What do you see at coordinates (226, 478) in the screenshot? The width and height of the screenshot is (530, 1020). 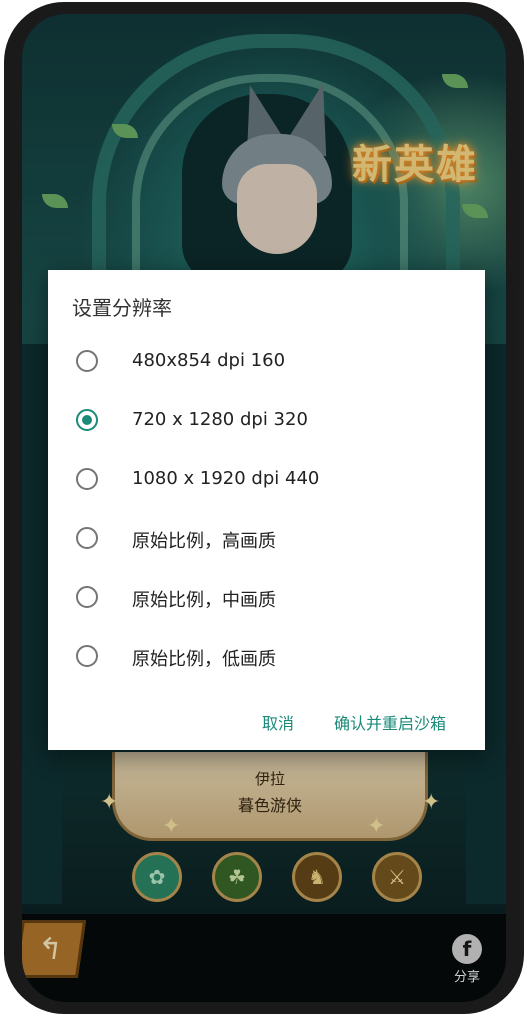 I see `option-label: 1080 x 1920 dpi 440` at bounding box center [226, 478].